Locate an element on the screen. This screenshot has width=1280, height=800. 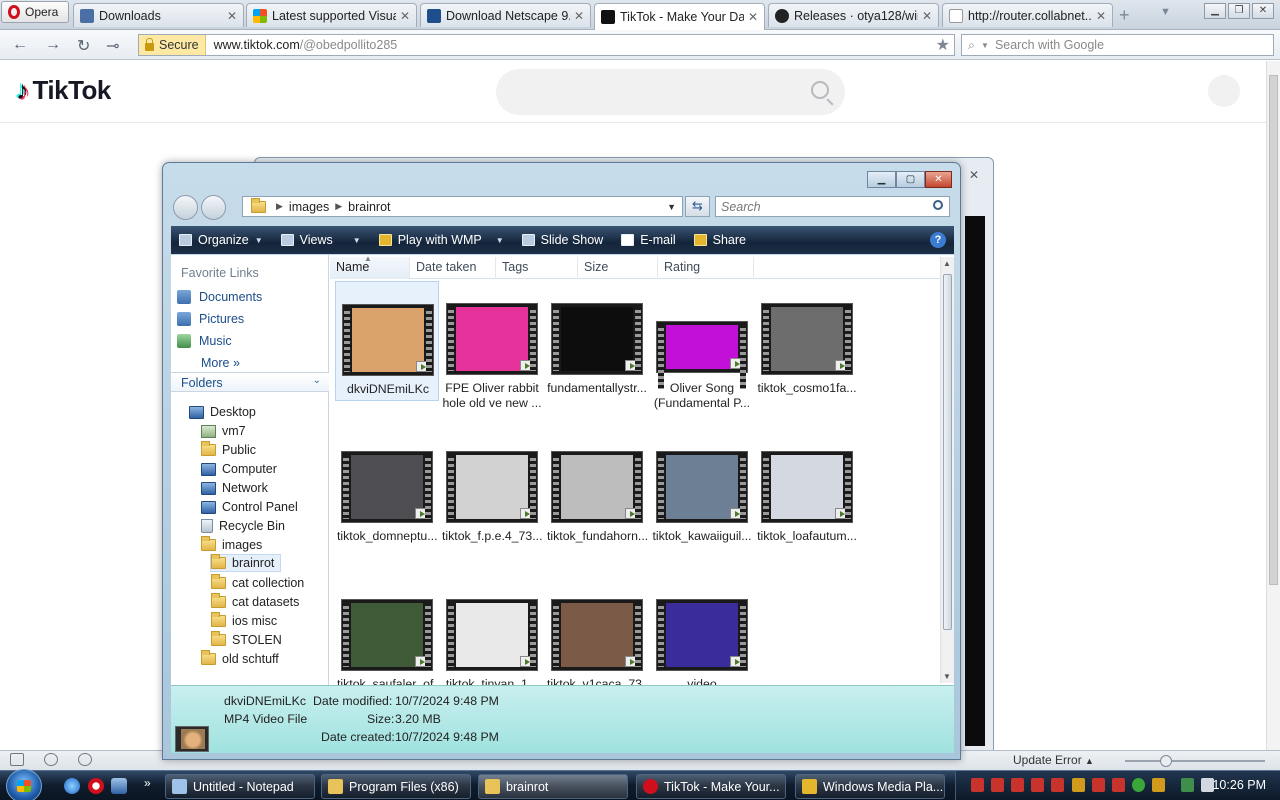
scroll-down-icon: ▼ is located at coordinates (947, 676).